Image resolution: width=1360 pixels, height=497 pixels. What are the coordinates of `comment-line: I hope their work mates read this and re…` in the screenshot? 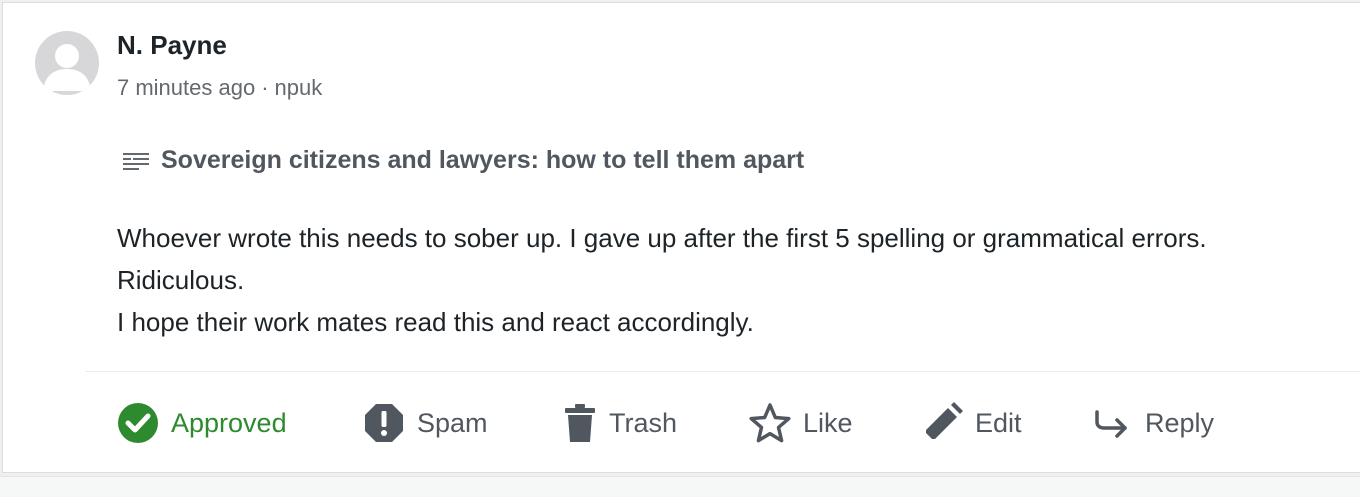 It's located at (435, 322).